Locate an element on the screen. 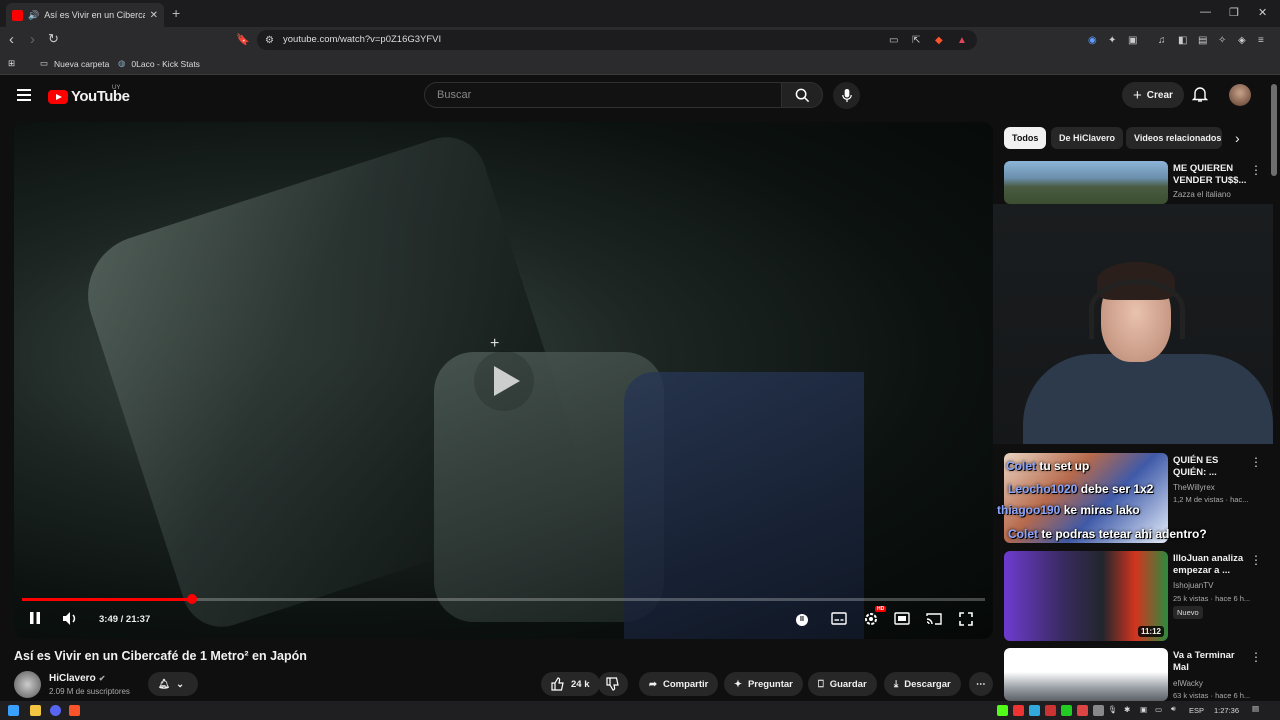 The height and width of the screenshot is (720, 1280). video-thumbnail: 11:12 is located at coordinates (1086, 596).